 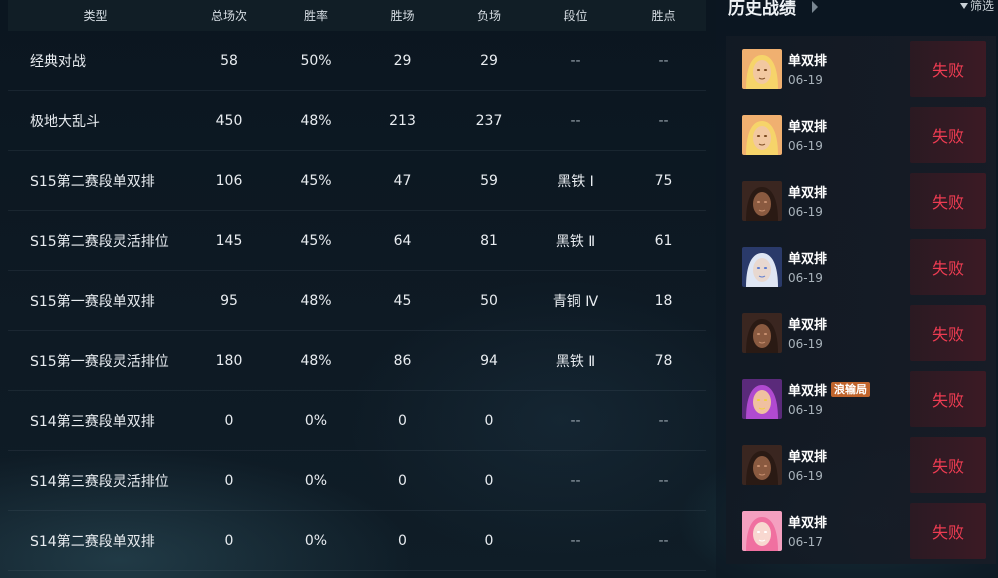 I want to click on filter-label: 筛选, so click(x=981, y=6).